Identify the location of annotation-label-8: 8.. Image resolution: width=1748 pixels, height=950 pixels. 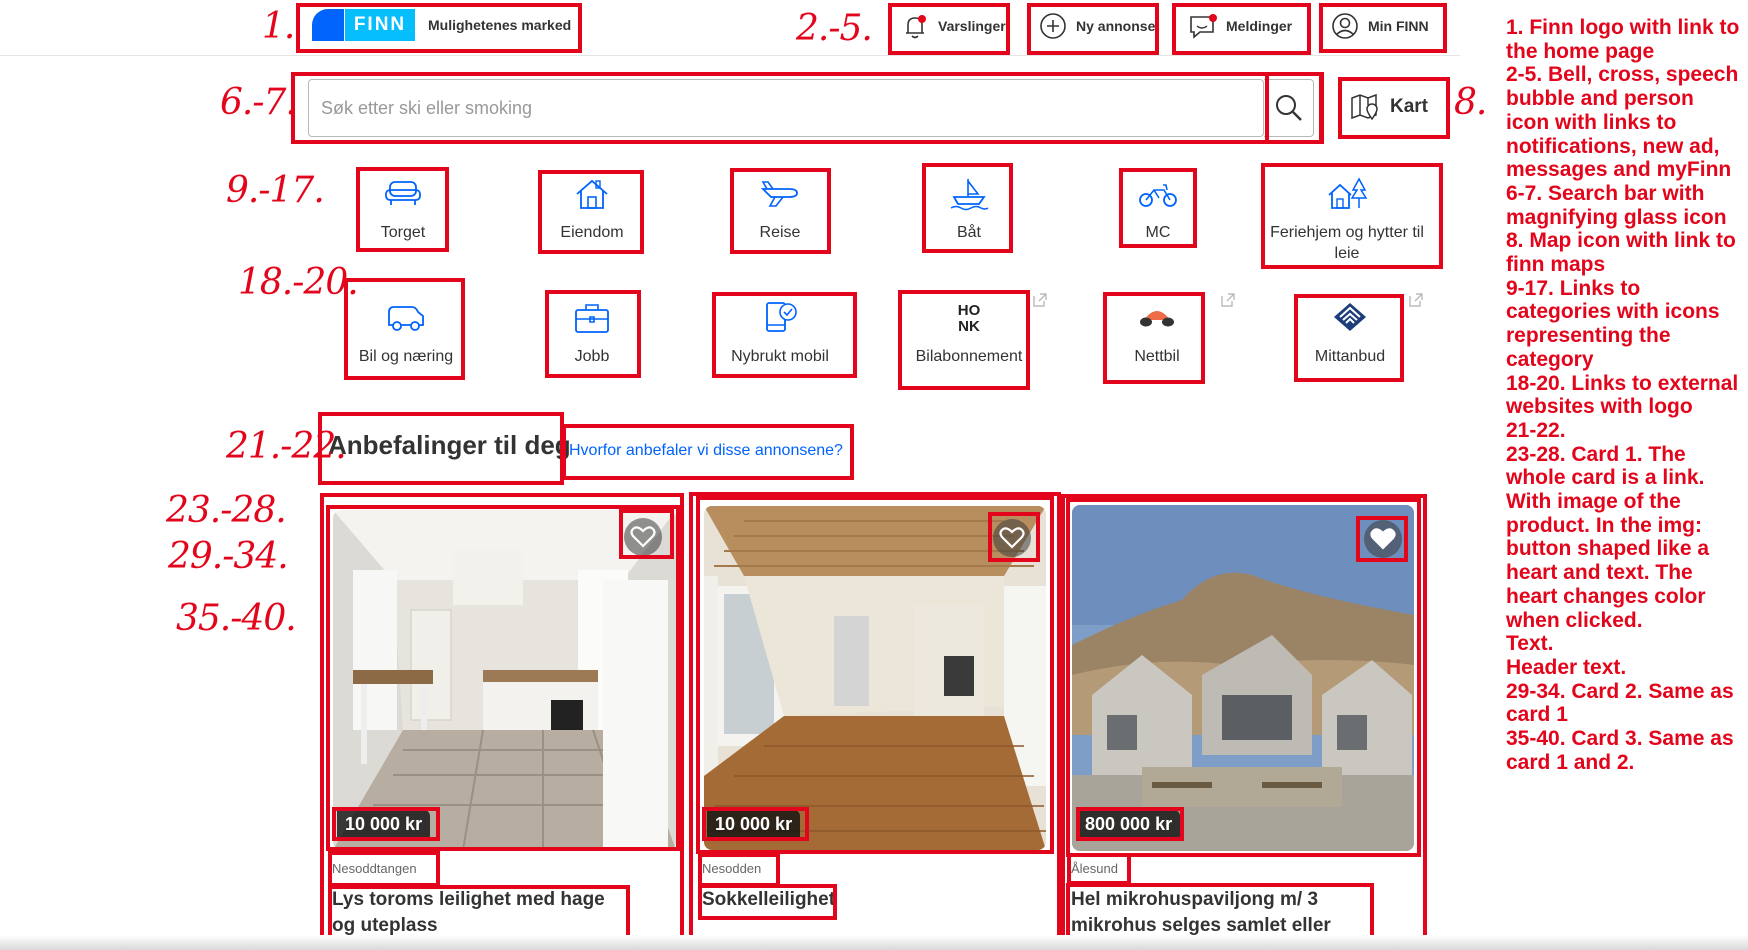
(1470, 102).